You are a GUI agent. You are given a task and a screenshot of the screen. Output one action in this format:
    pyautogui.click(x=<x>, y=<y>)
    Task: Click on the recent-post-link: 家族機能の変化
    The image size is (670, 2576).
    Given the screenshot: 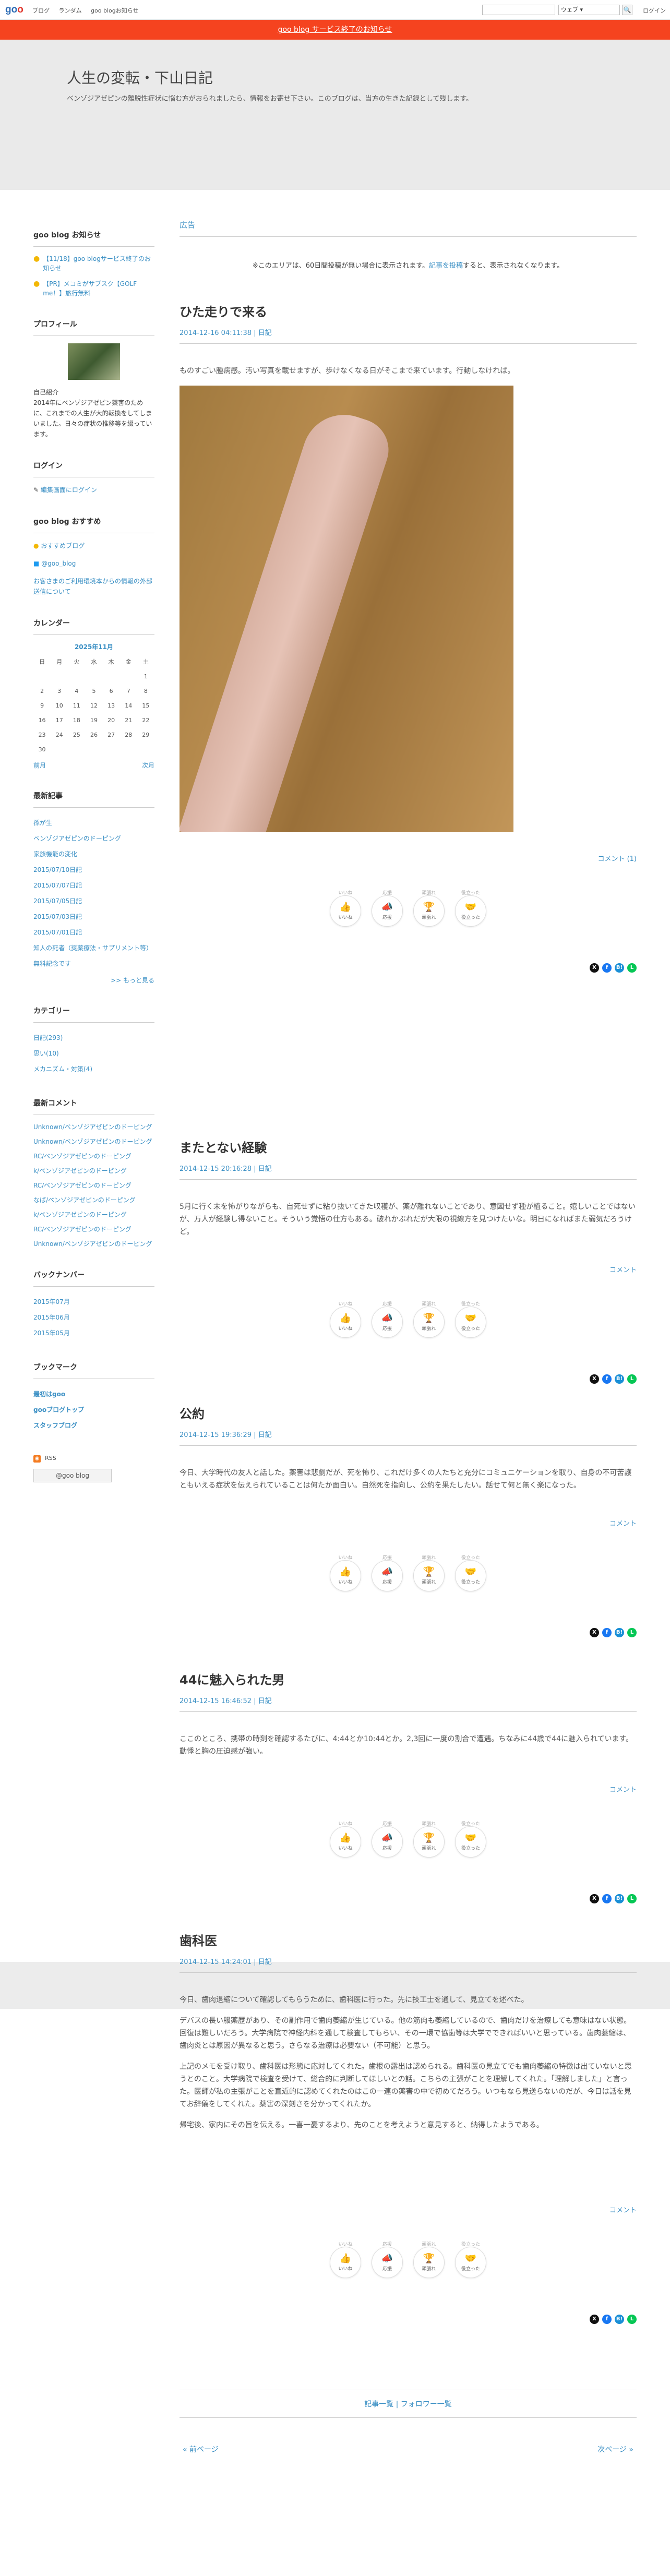 What is the action you would take?
    pyautogui.click(x=94, y=854)
    